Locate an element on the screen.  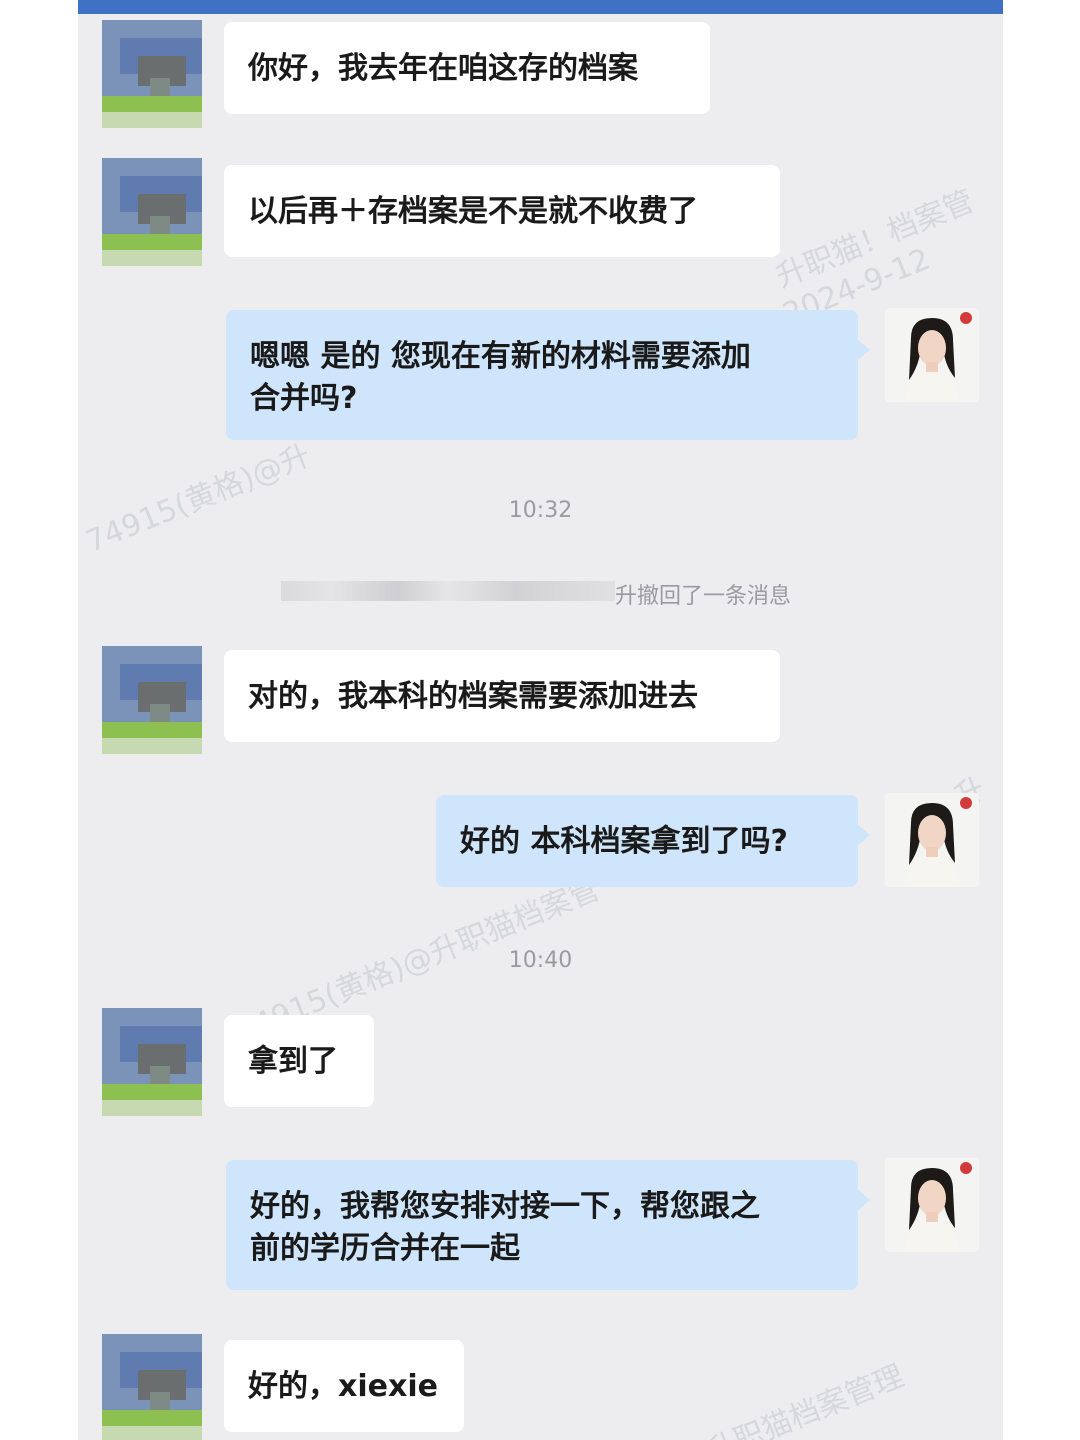
incoming-message: 好的，xiexie is located at coordinates (344, 1386).